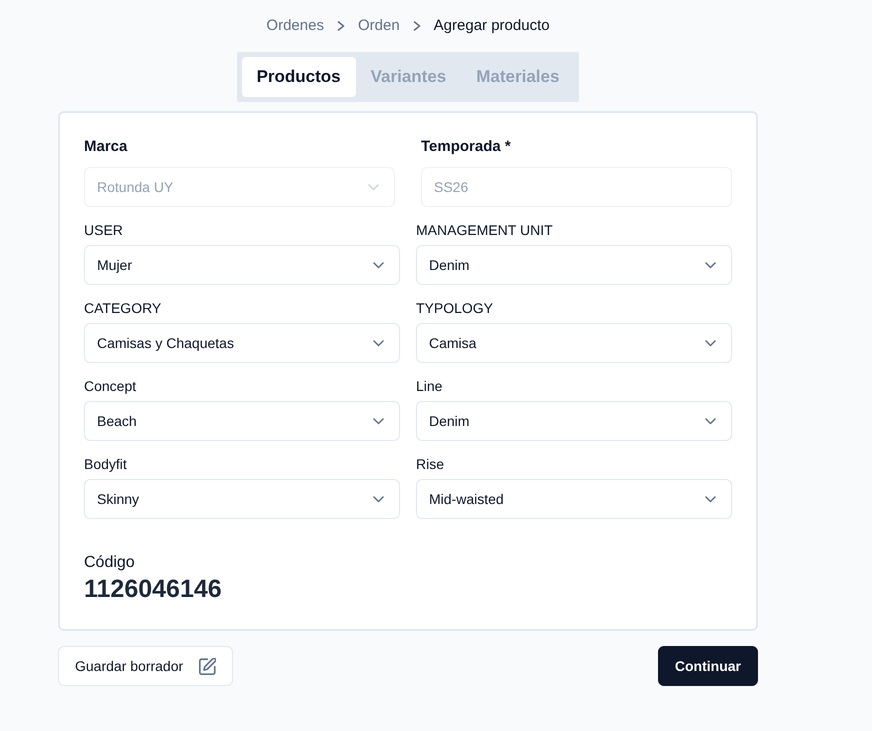 The width and height of the screenshot is (872, 731). I want to click on field-label: Line, so click(430, 386).